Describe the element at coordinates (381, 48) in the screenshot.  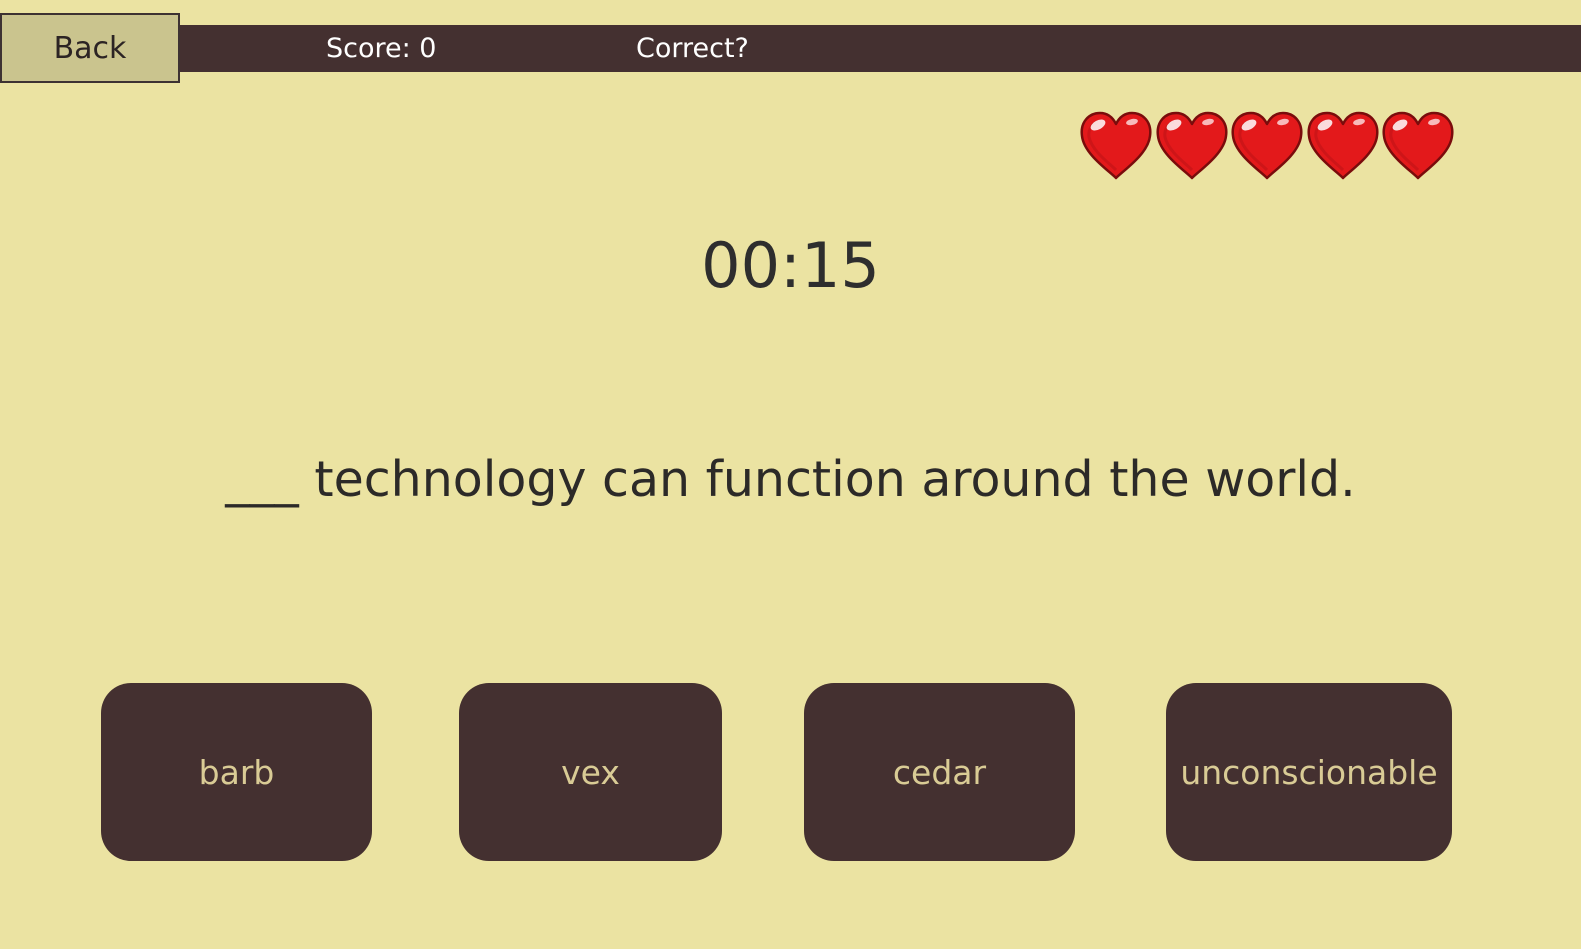
I see `score-label: Score: 0` at that location.